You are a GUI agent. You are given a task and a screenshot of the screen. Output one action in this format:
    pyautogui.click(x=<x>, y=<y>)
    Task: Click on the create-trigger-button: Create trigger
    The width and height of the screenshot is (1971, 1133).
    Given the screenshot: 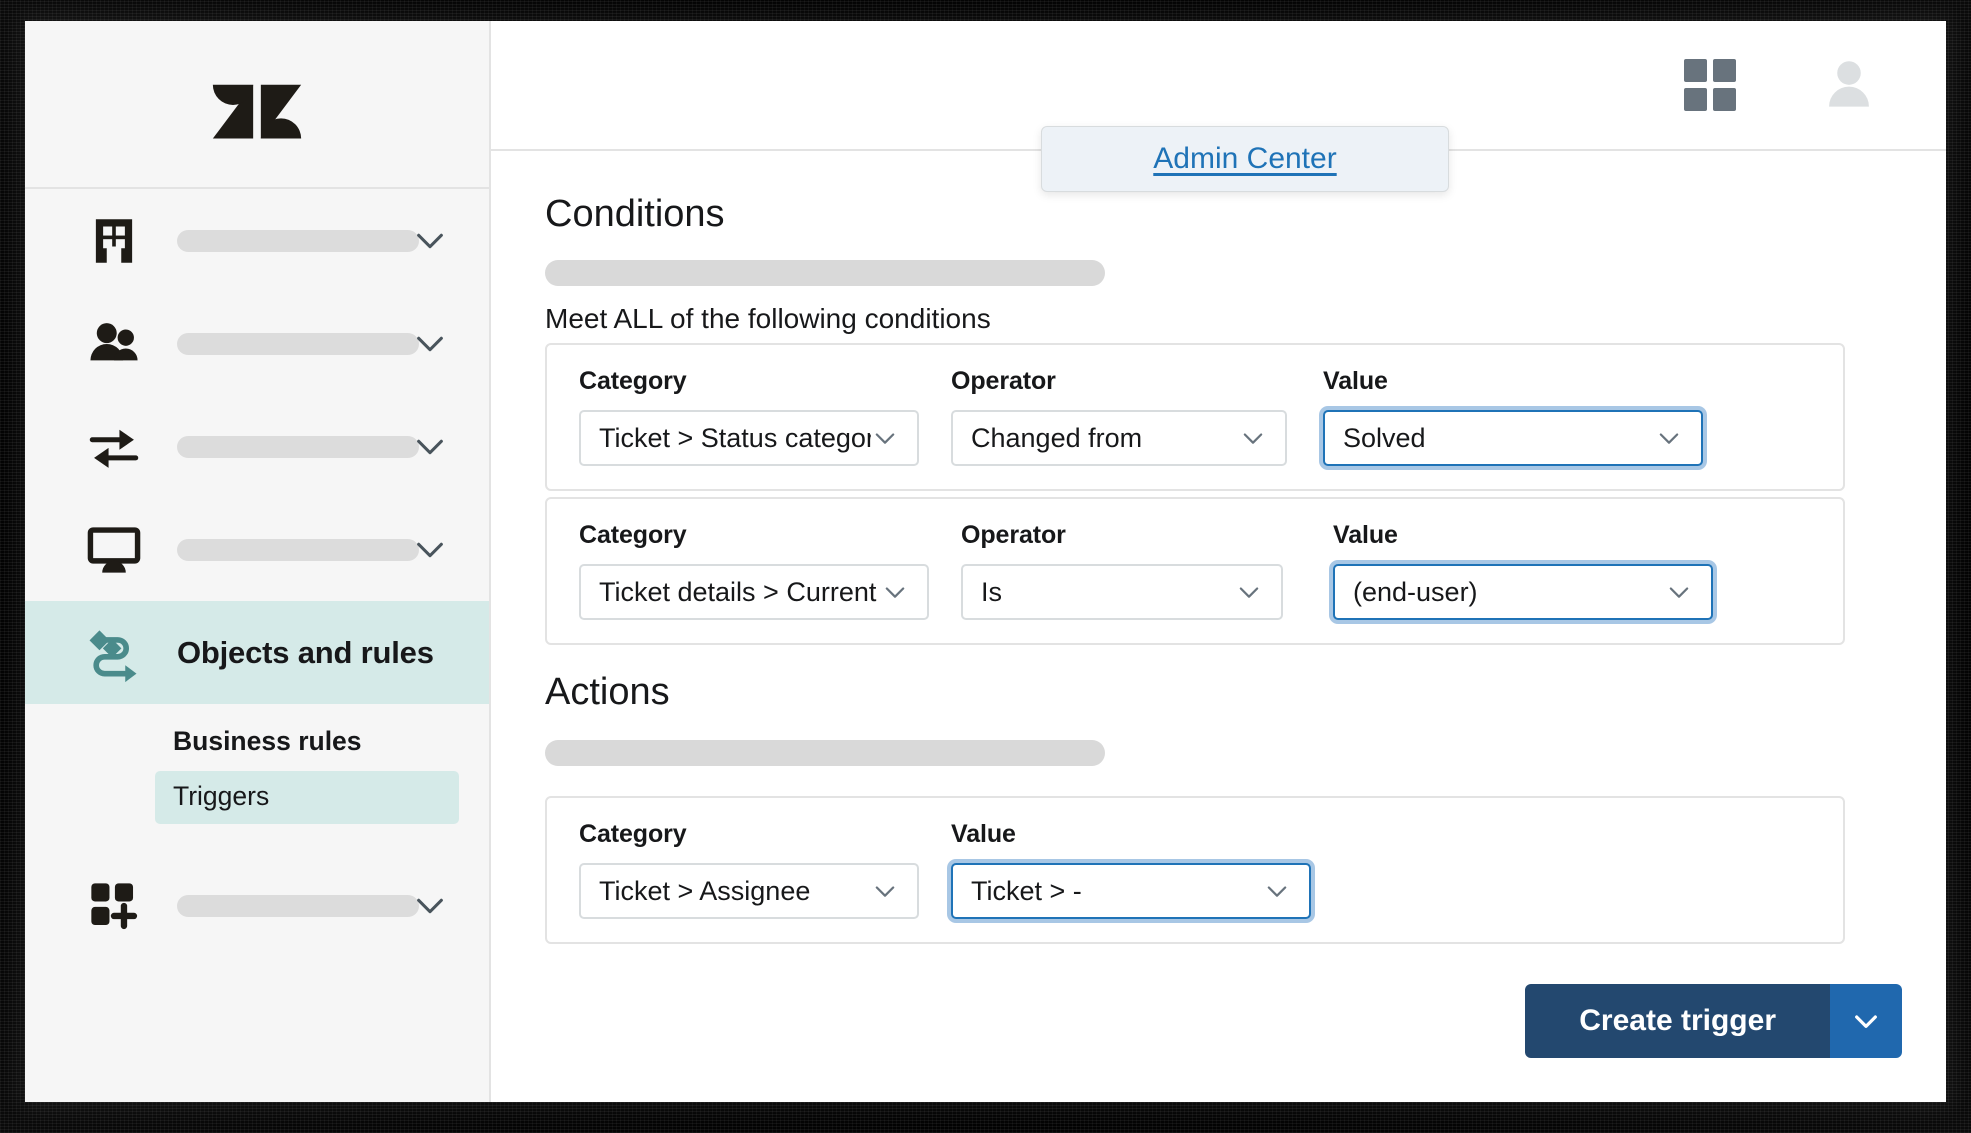 What is the action you would take?
    pyautogui.click(x=1677, y=1021)
    